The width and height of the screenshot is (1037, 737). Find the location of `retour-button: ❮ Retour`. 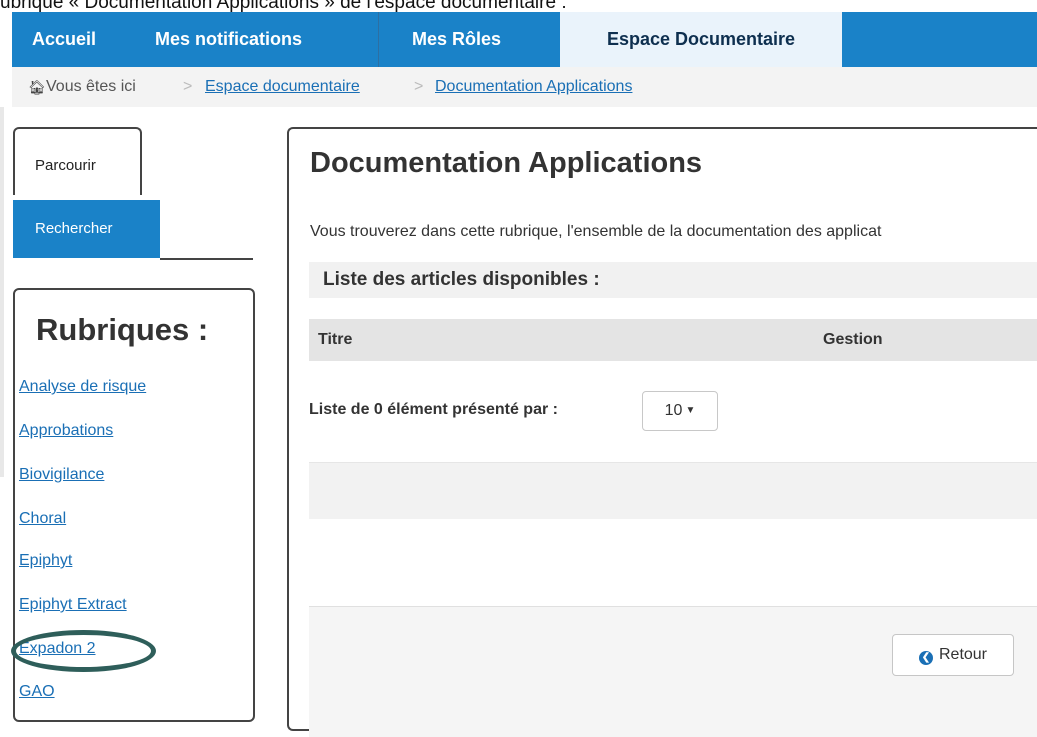

retour-button: ❮ Retour is located at coordinates (953, 655).